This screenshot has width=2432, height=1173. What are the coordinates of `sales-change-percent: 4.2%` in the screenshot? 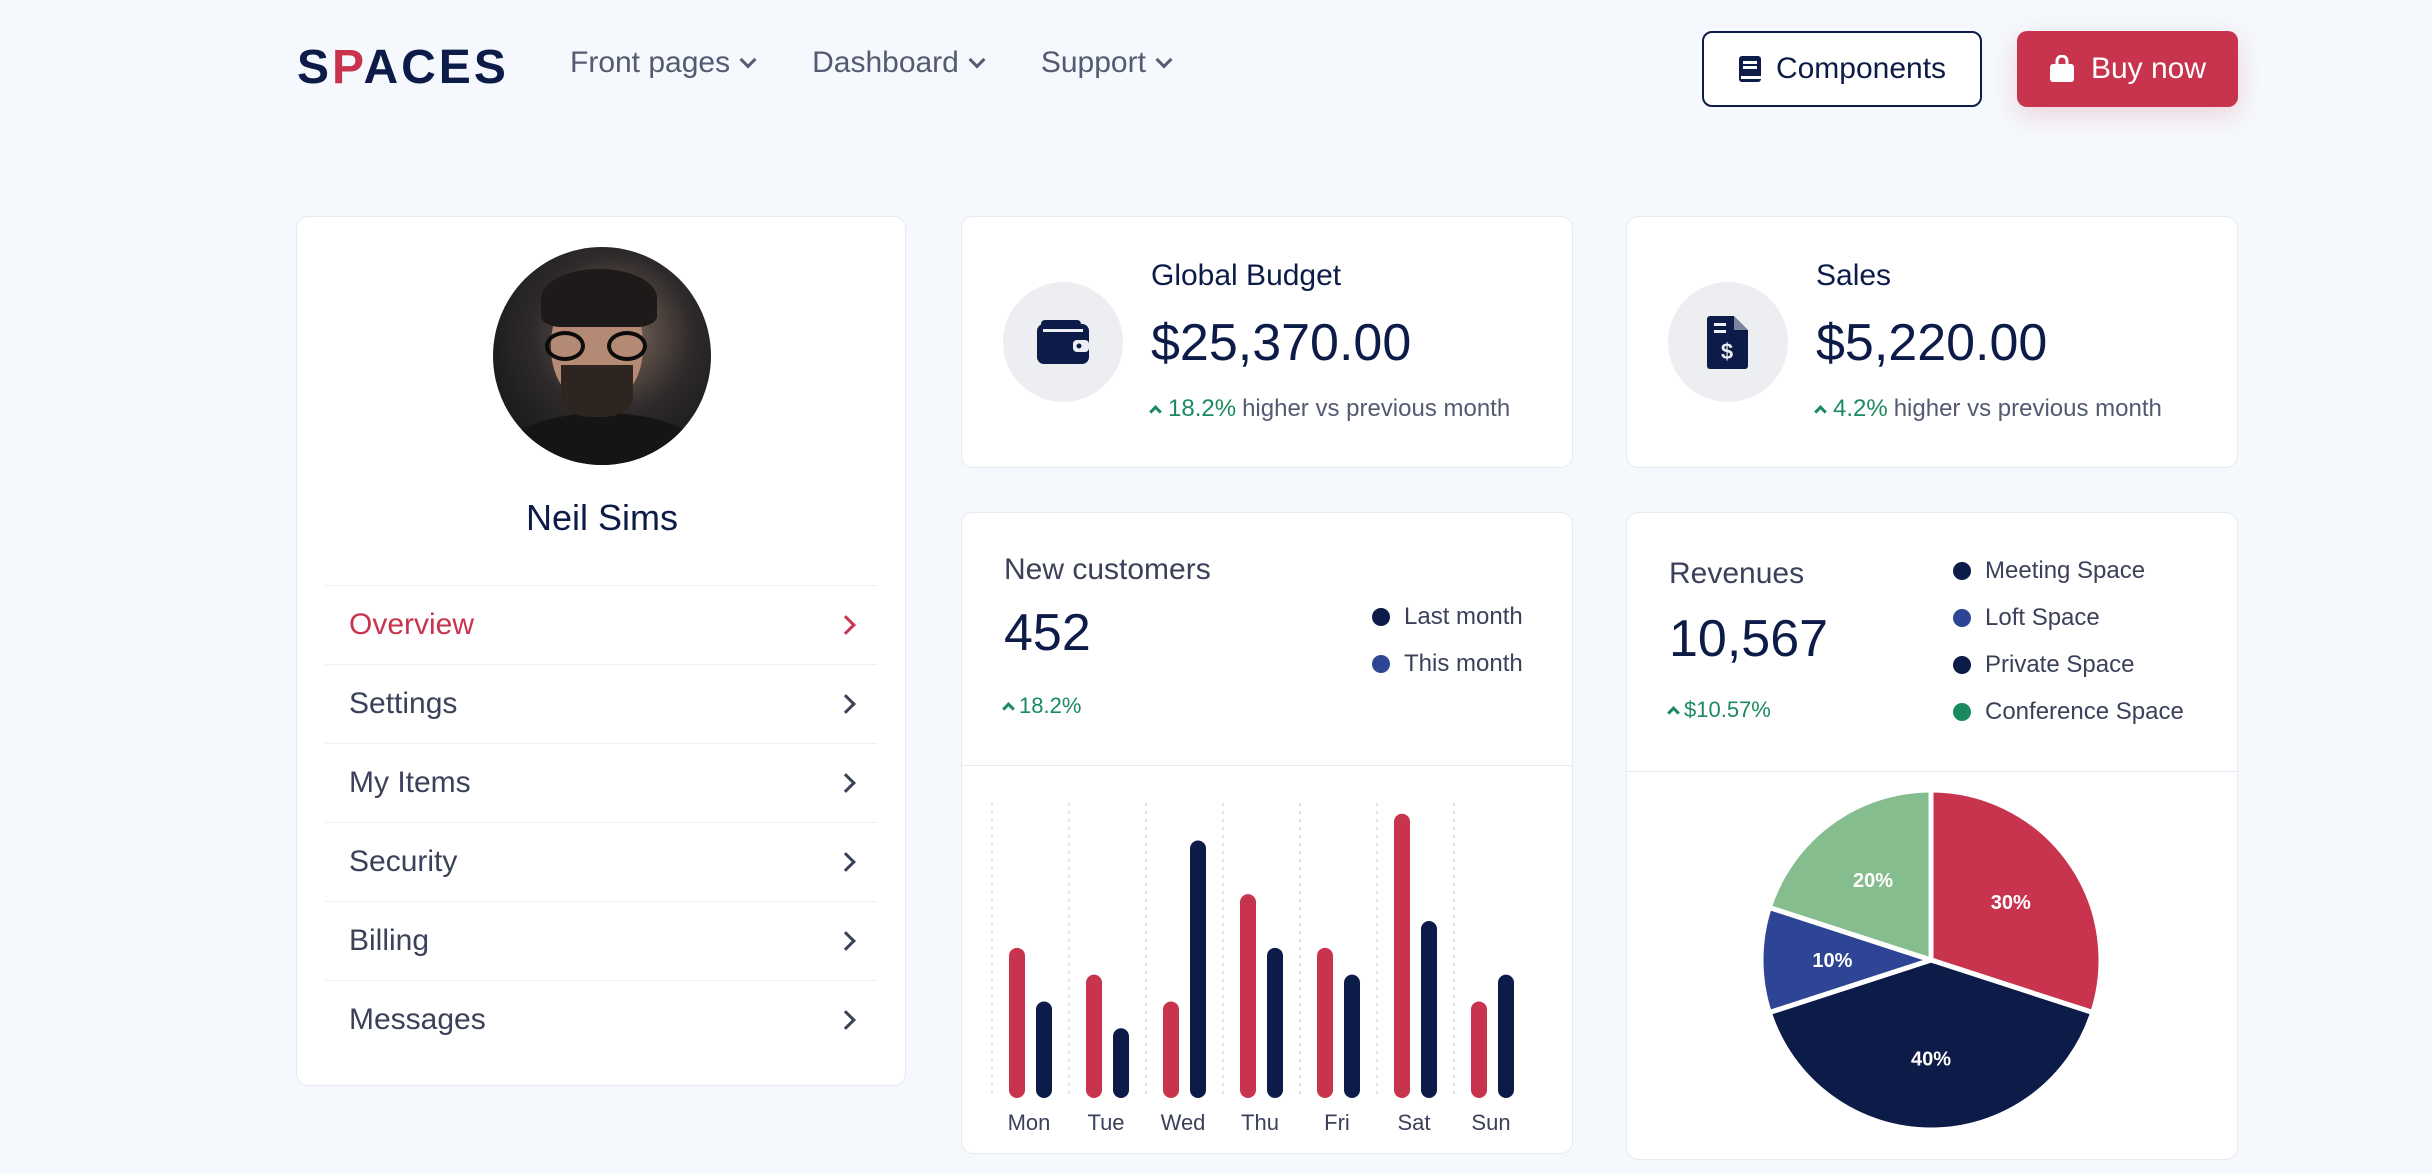 It's located at (1860, 408).